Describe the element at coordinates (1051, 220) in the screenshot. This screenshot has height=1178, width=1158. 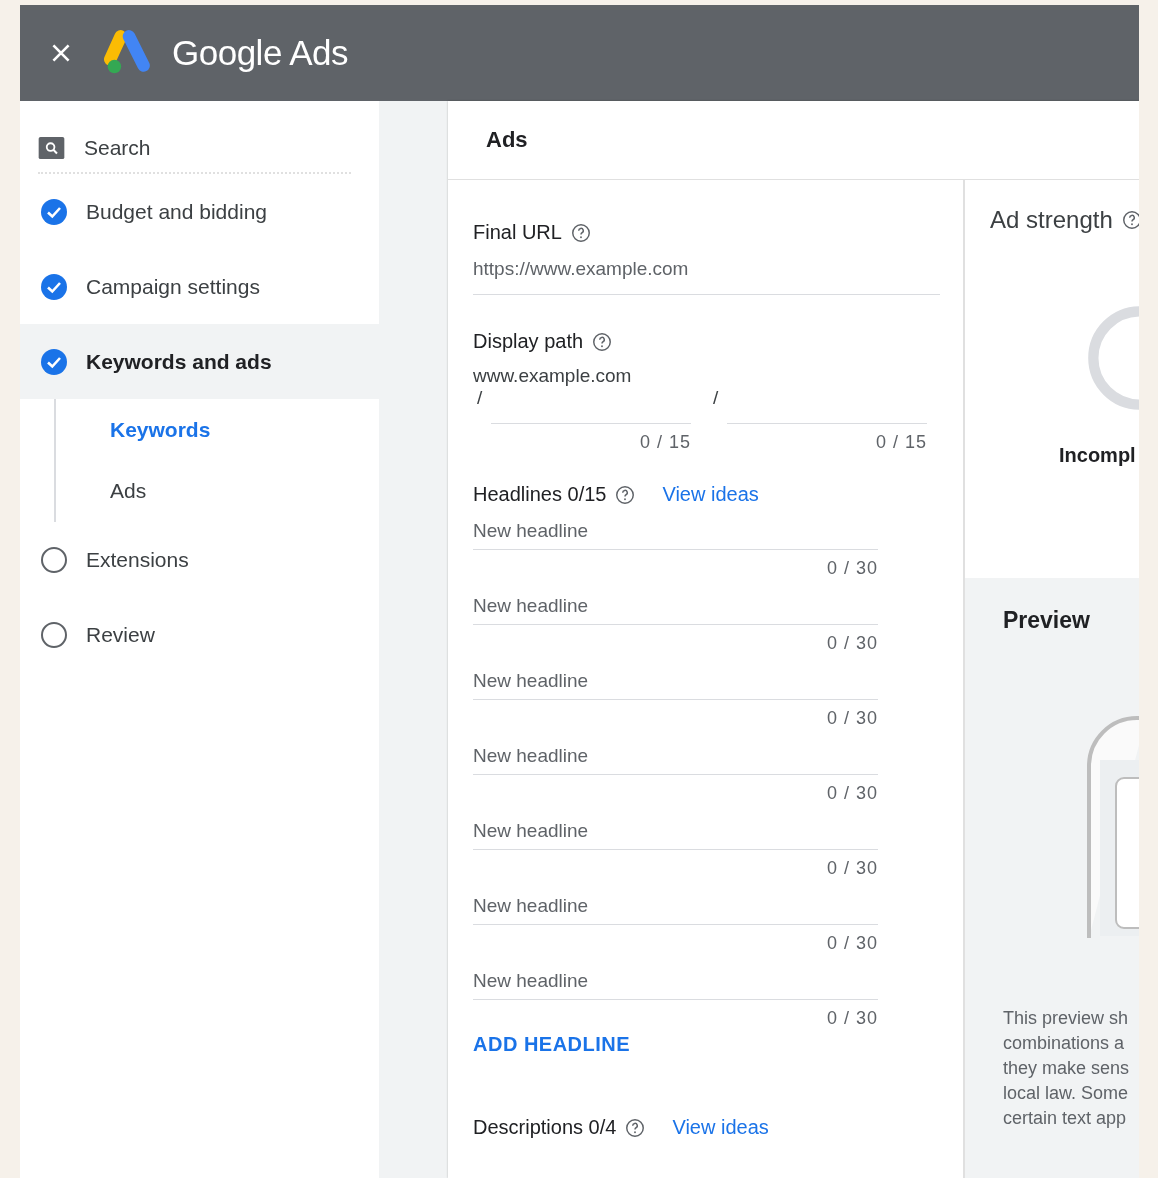
I see `ad-strength-title: Ad strength` at that location.